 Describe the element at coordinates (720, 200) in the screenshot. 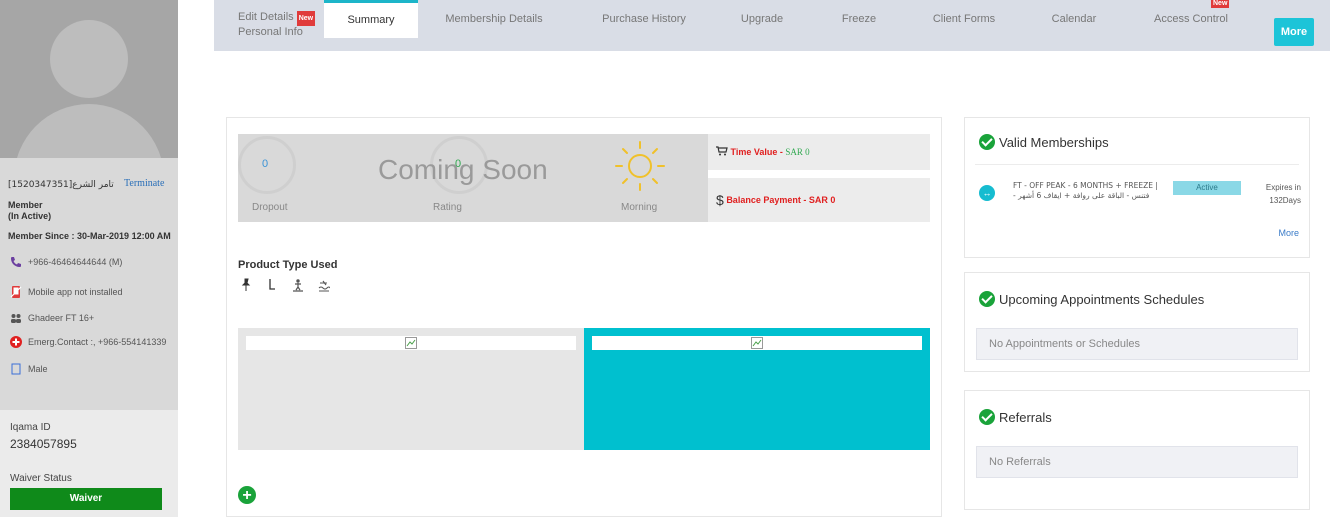

I see `dollar-icon: $` at that location.